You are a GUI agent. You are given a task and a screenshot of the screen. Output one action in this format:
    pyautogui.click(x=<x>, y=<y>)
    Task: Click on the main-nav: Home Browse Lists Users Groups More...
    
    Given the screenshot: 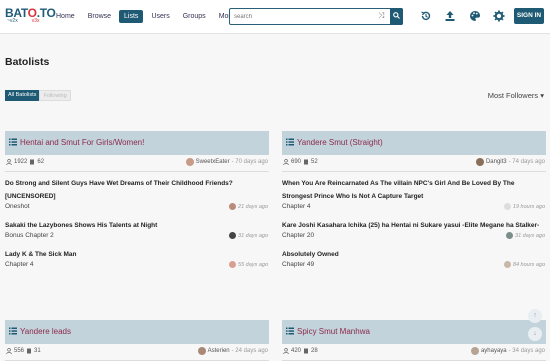 What is the action you would take?
    pyautogui.click(x=149, y=16)
    